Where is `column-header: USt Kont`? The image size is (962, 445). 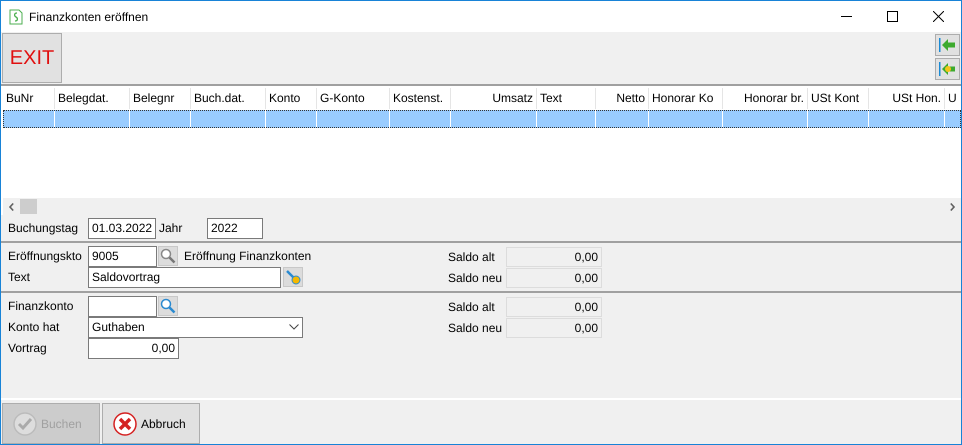 column-header: USt Kont is located at coordinates (838, 98).